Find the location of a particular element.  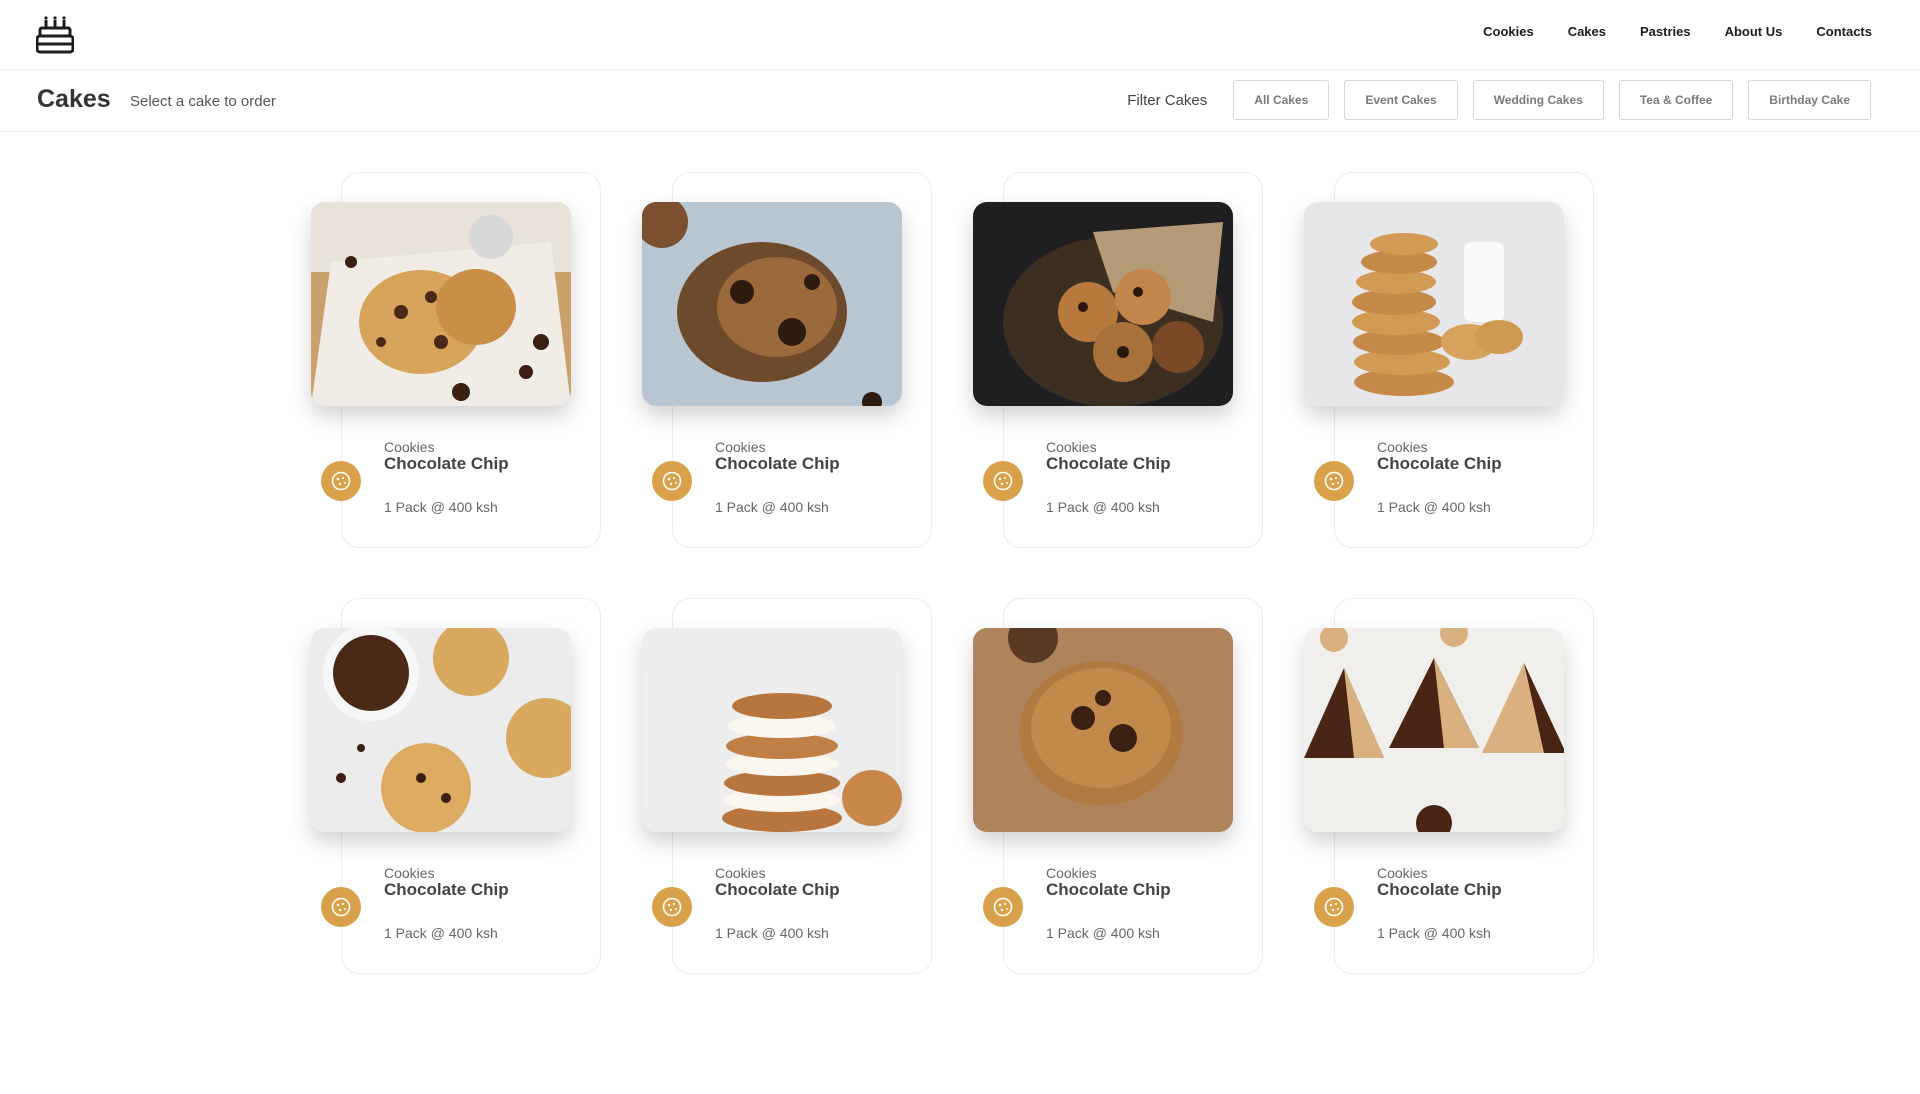

nav-about-us: About Us is located at coordinates (1754, 31).